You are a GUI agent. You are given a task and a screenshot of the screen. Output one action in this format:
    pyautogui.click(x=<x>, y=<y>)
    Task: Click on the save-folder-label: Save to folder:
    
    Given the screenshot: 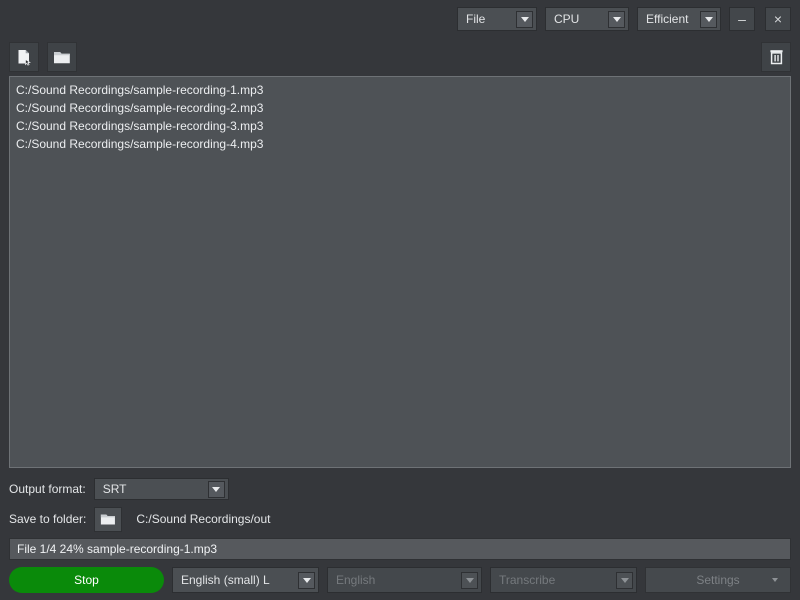 What is the action you would take?
    pyautogui.click(x=48, y=519)
    